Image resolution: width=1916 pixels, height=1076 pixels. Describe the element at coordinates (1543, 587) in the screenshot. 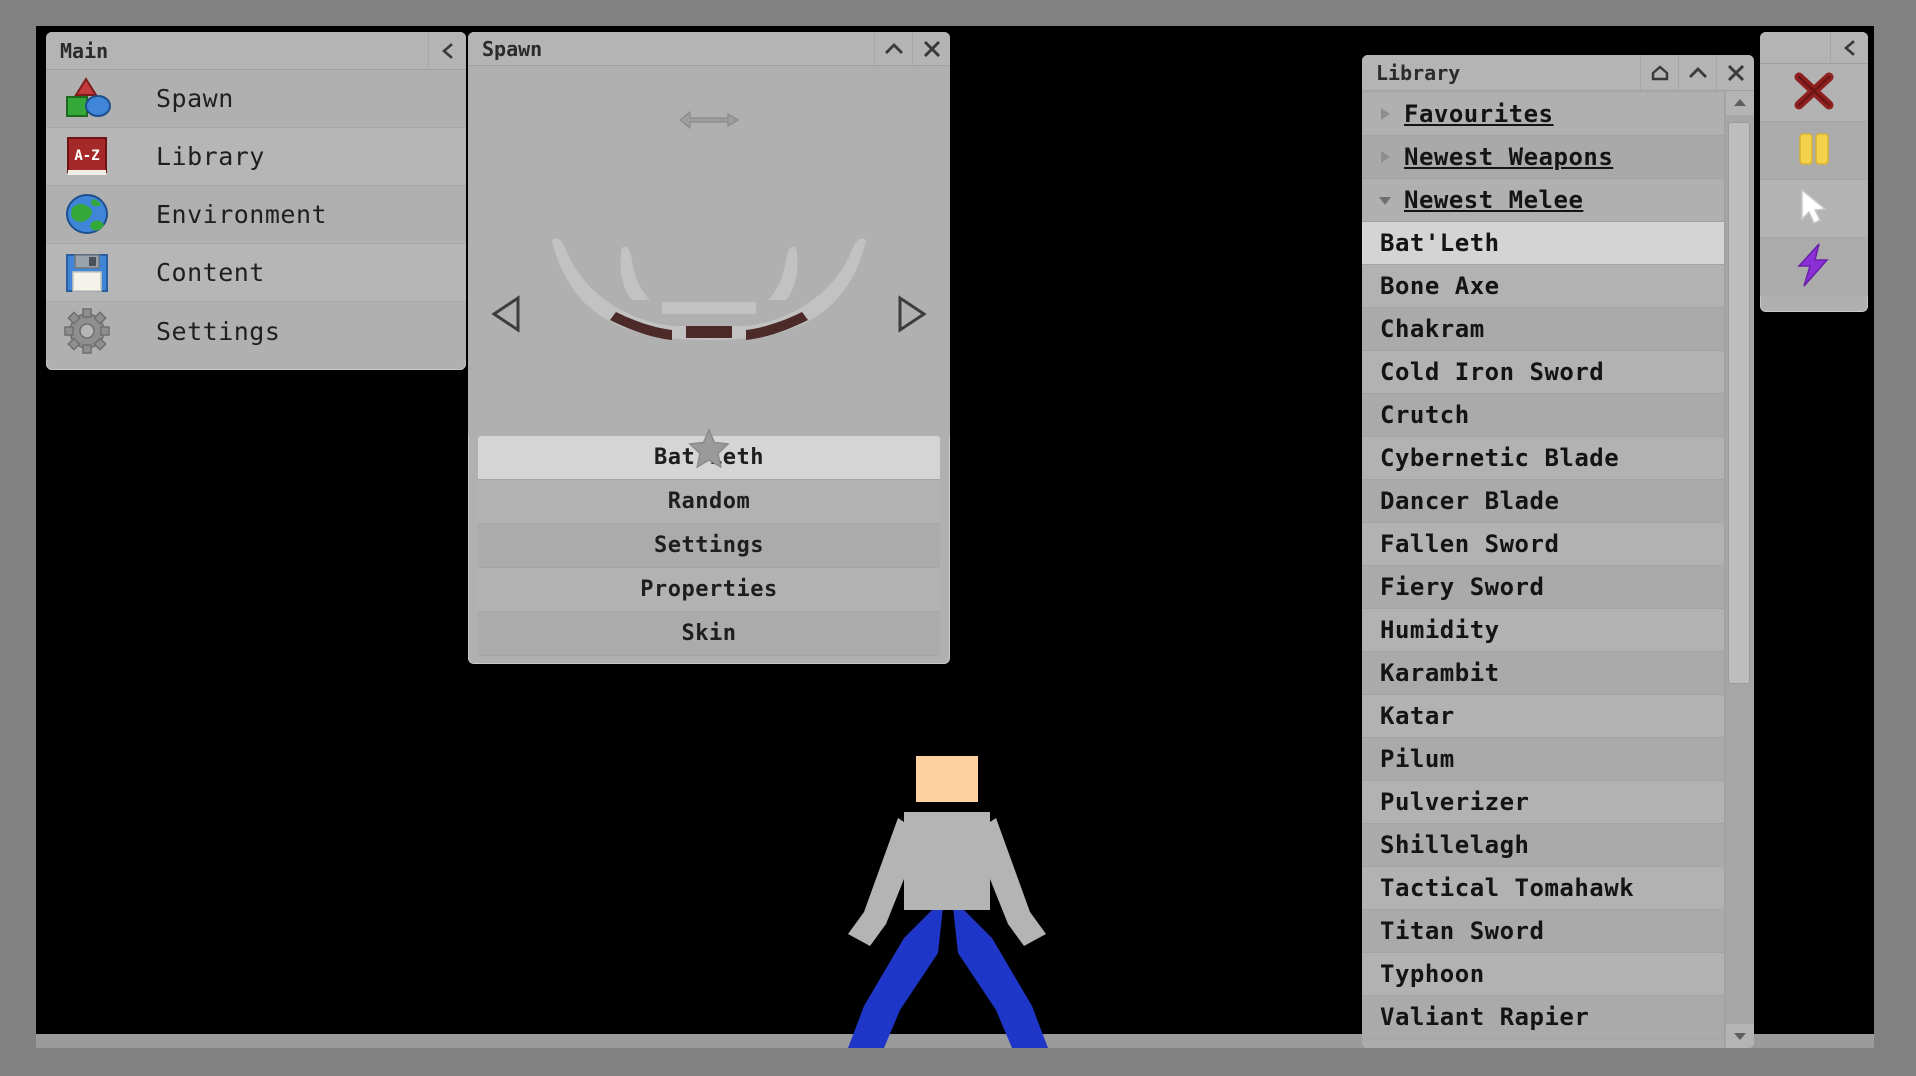

I see `library-item: Fiery Sword` at that location.